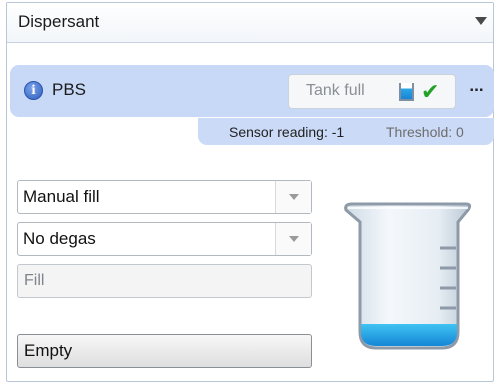 The height and width of the screenshot is (385, 497). What do you see at coordinates (408, 276) in the screenshot?
I see `beaker-icon` at bounding box center [408, 276].